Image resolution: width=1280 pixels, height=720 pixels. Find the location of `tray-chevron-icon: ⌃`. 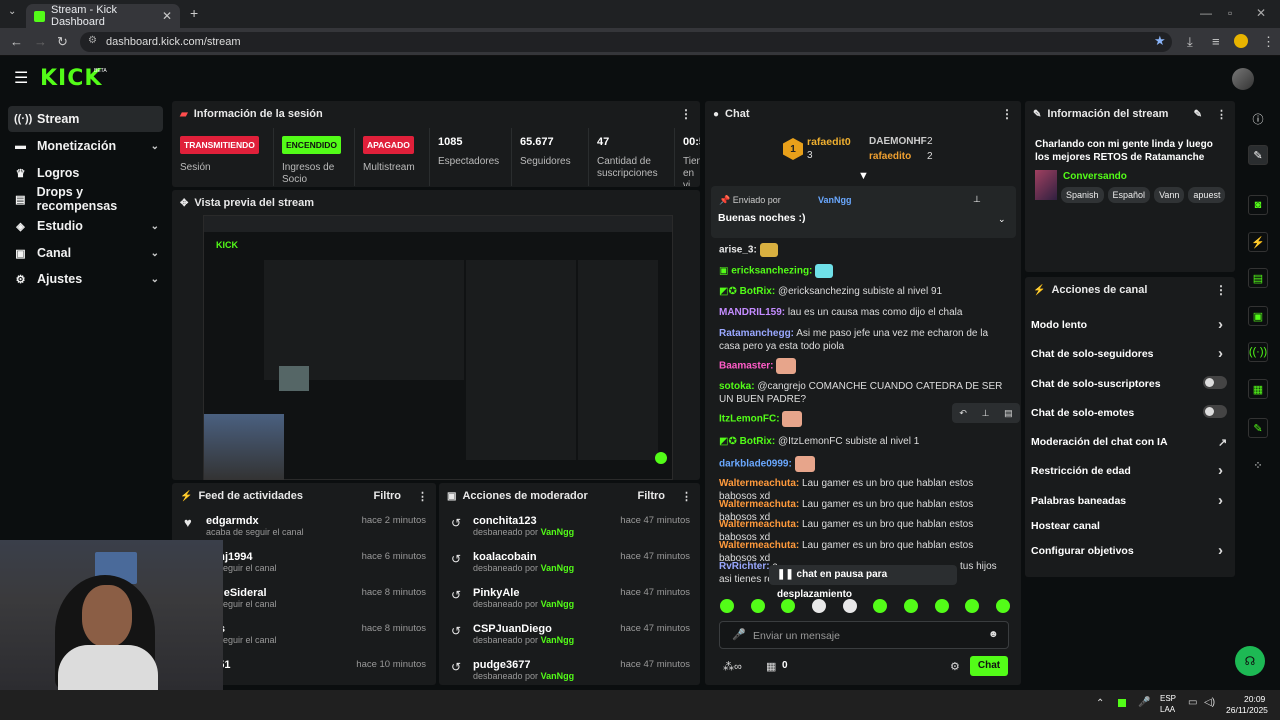

tray-chevron-icon: ⌃ is located at coordinates (1100, 703).